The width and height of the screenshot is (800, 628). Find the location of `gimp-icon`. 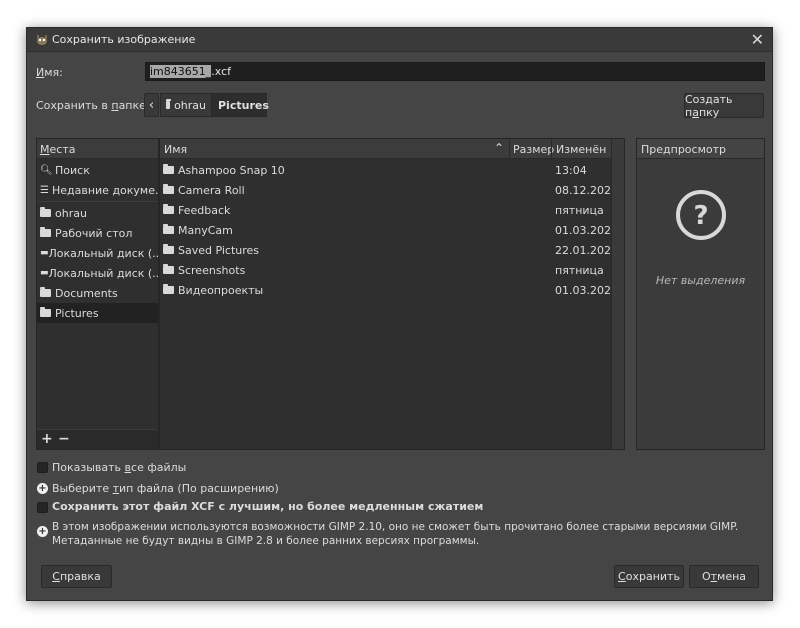

gimp-icon is located at coordinates (42, 40).